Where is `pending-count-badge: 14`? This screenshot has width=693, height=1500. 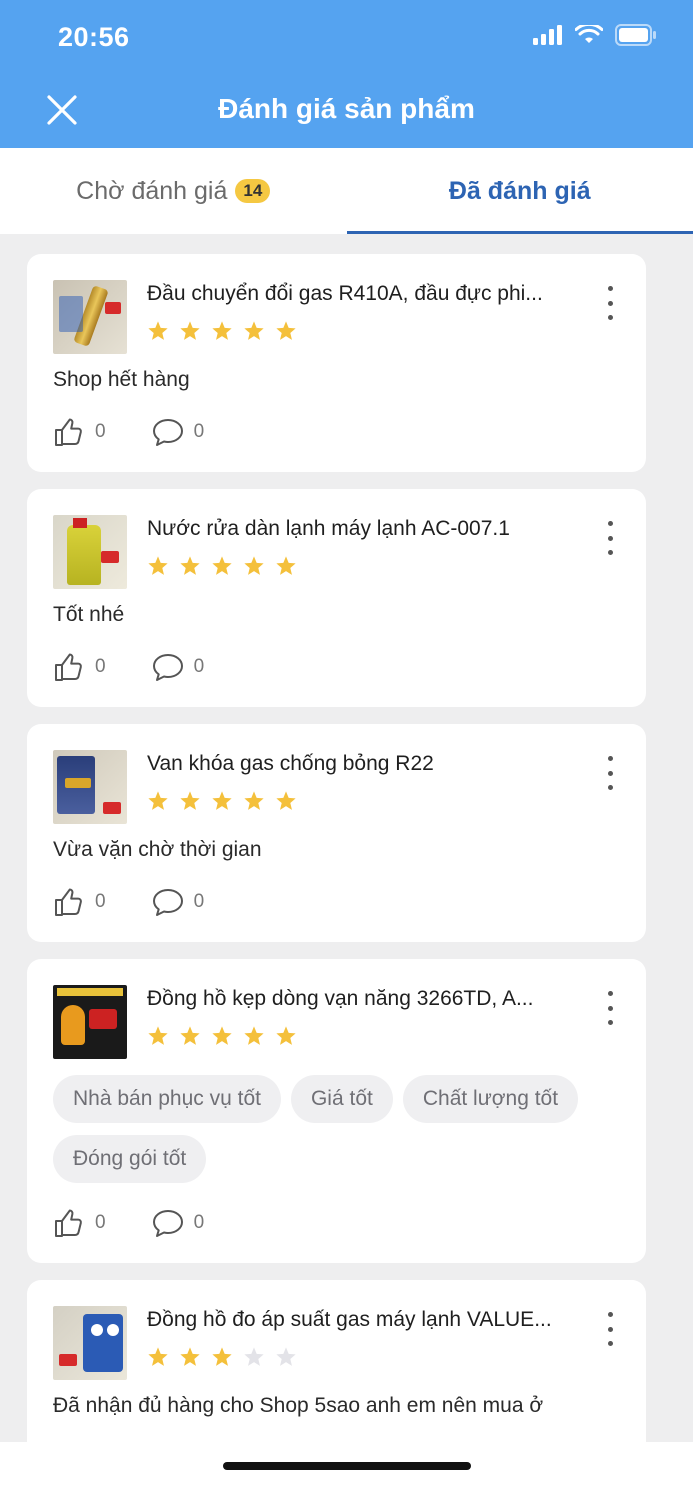
pending-count-badge: 14 is located at coordinates (253, 191).